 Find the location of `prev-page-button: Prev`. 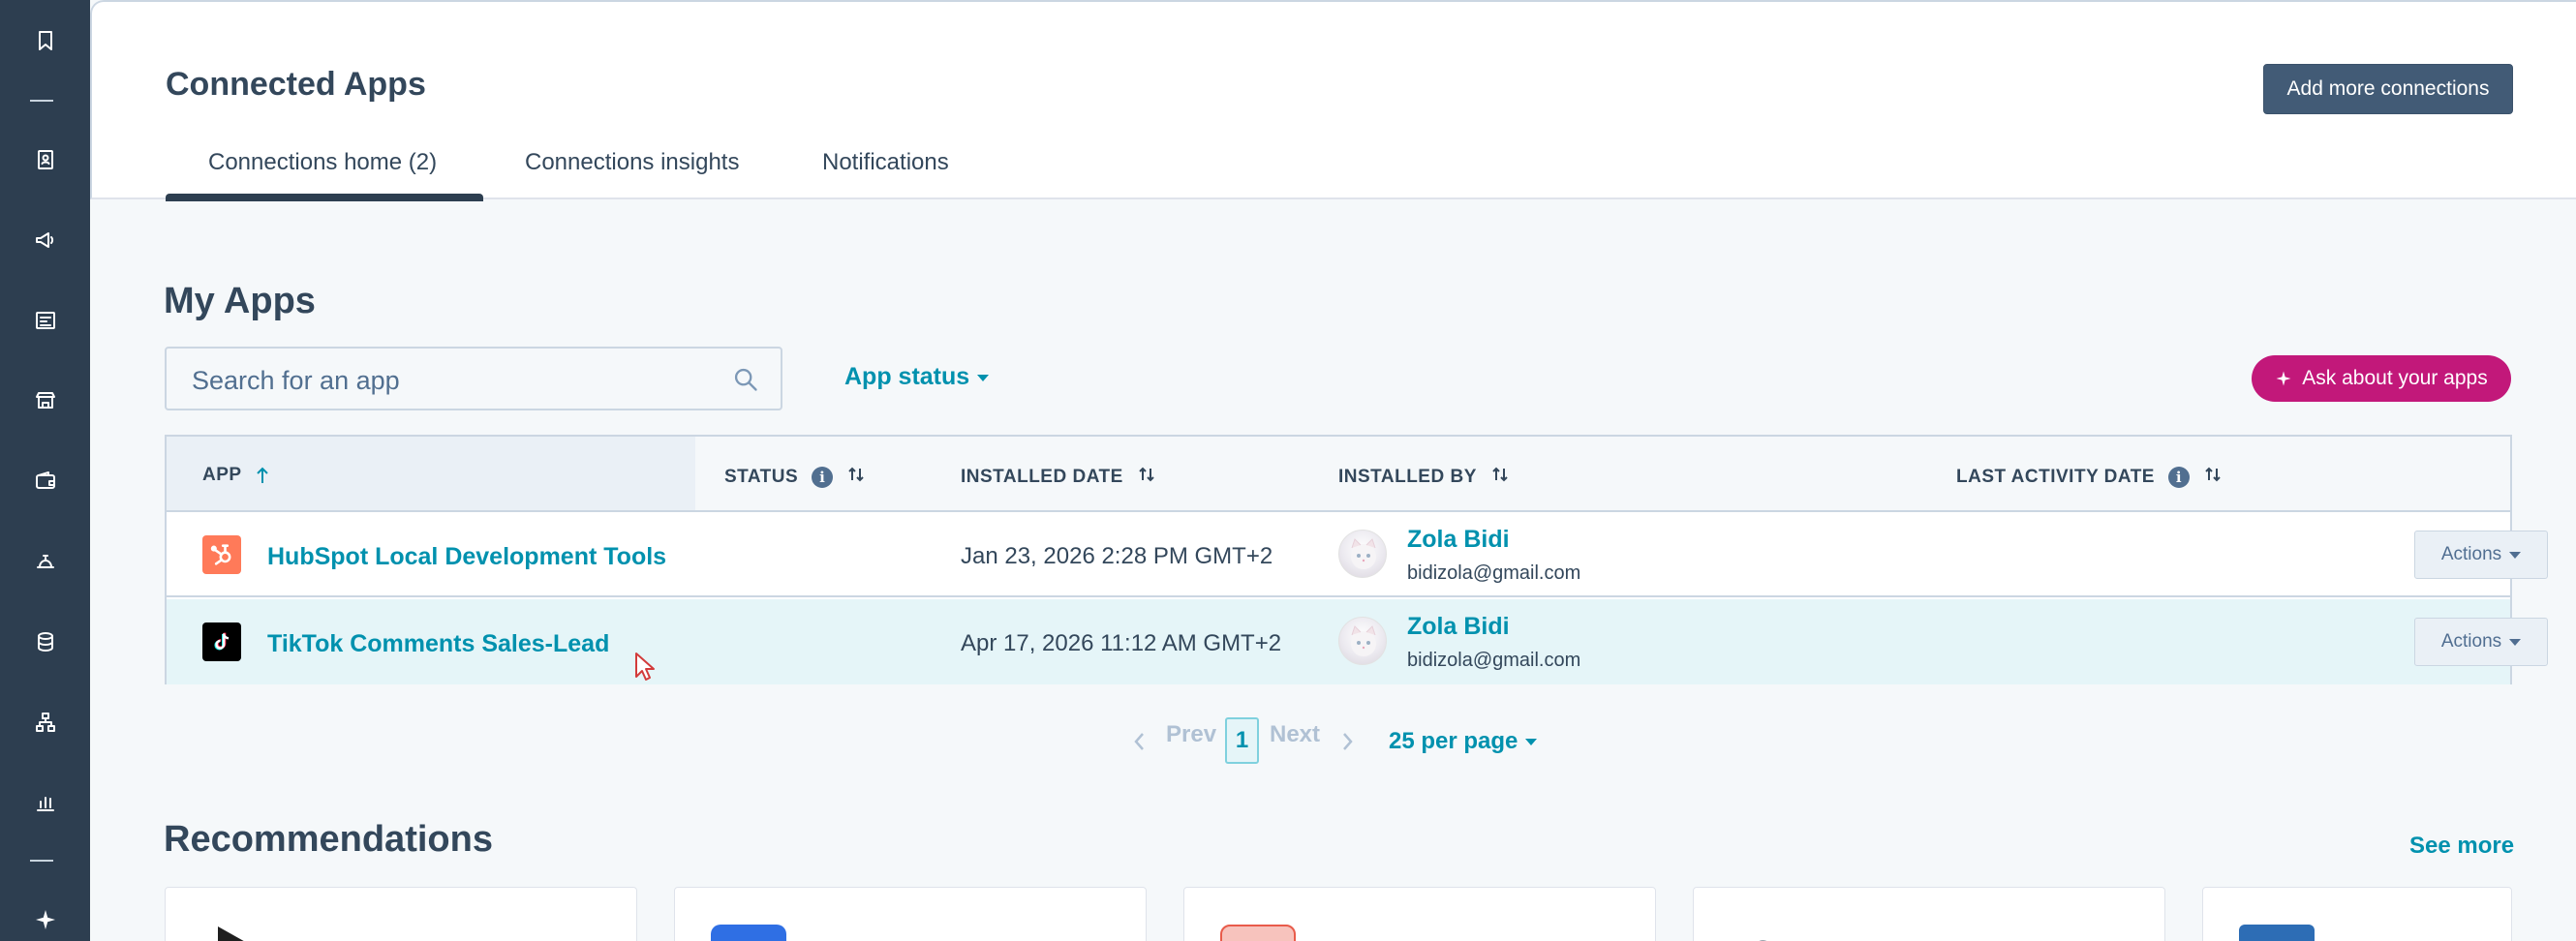

prev-page-button: Prev is located at coordinates (1191, 734).